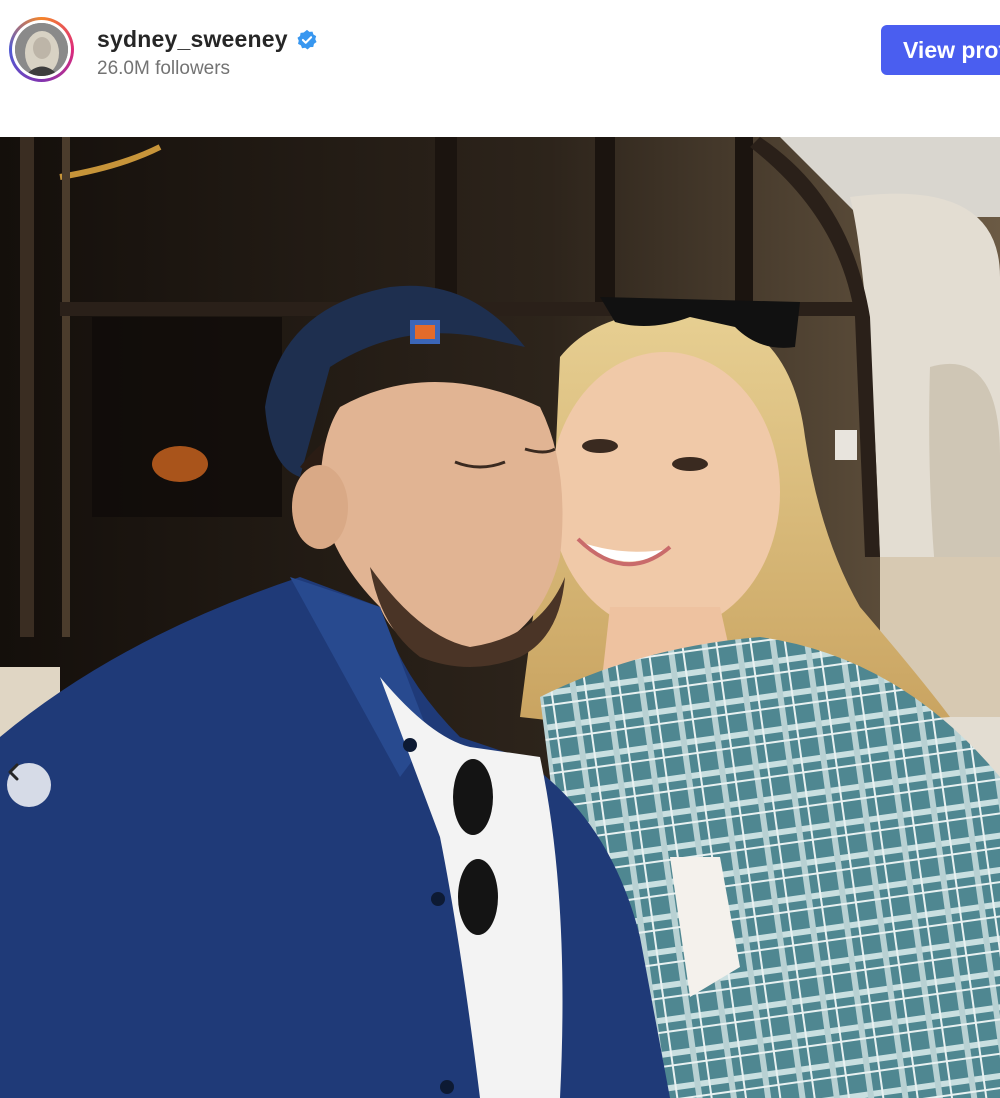 This screenshot has width=1000, height=1098. I want to click on carousel-prev-button, so click(29, 785).